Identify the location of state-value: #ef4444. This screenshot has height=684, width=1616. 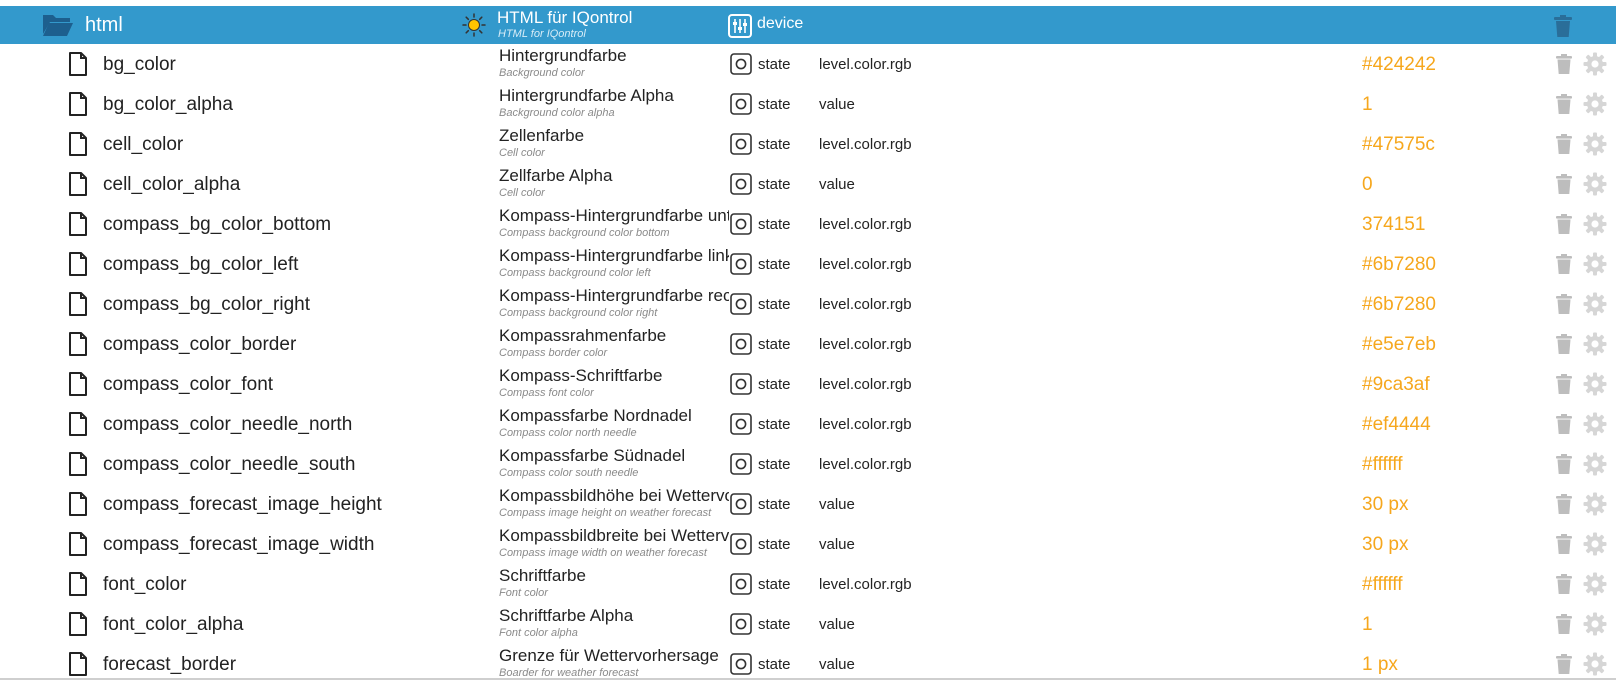
(1396, 425).